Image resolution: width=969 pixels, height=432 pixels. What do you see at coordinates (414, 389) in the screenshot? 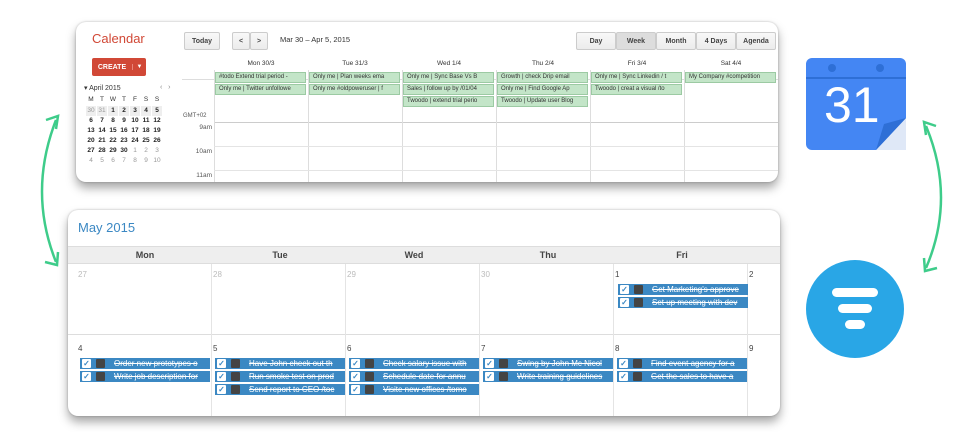
I see `task-item: ✓ Visite new offices /tomo` at bounding box center [414, 389].